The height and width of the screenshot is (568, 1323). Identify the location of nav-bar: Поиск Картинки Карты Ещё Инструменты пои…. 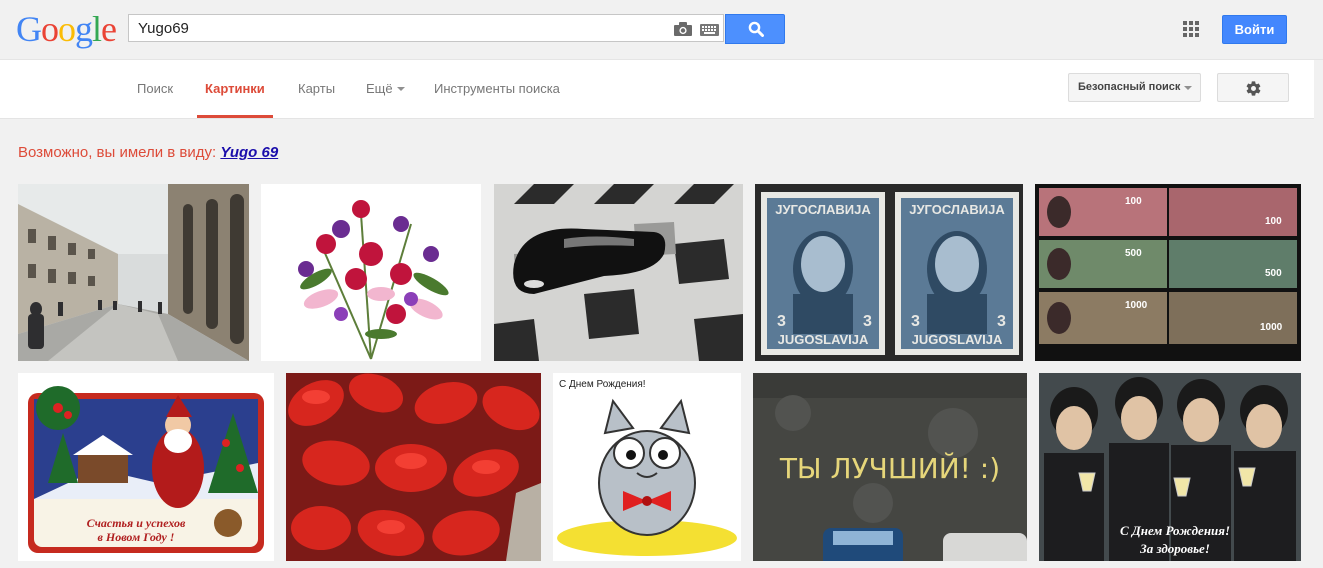
(657, 89).